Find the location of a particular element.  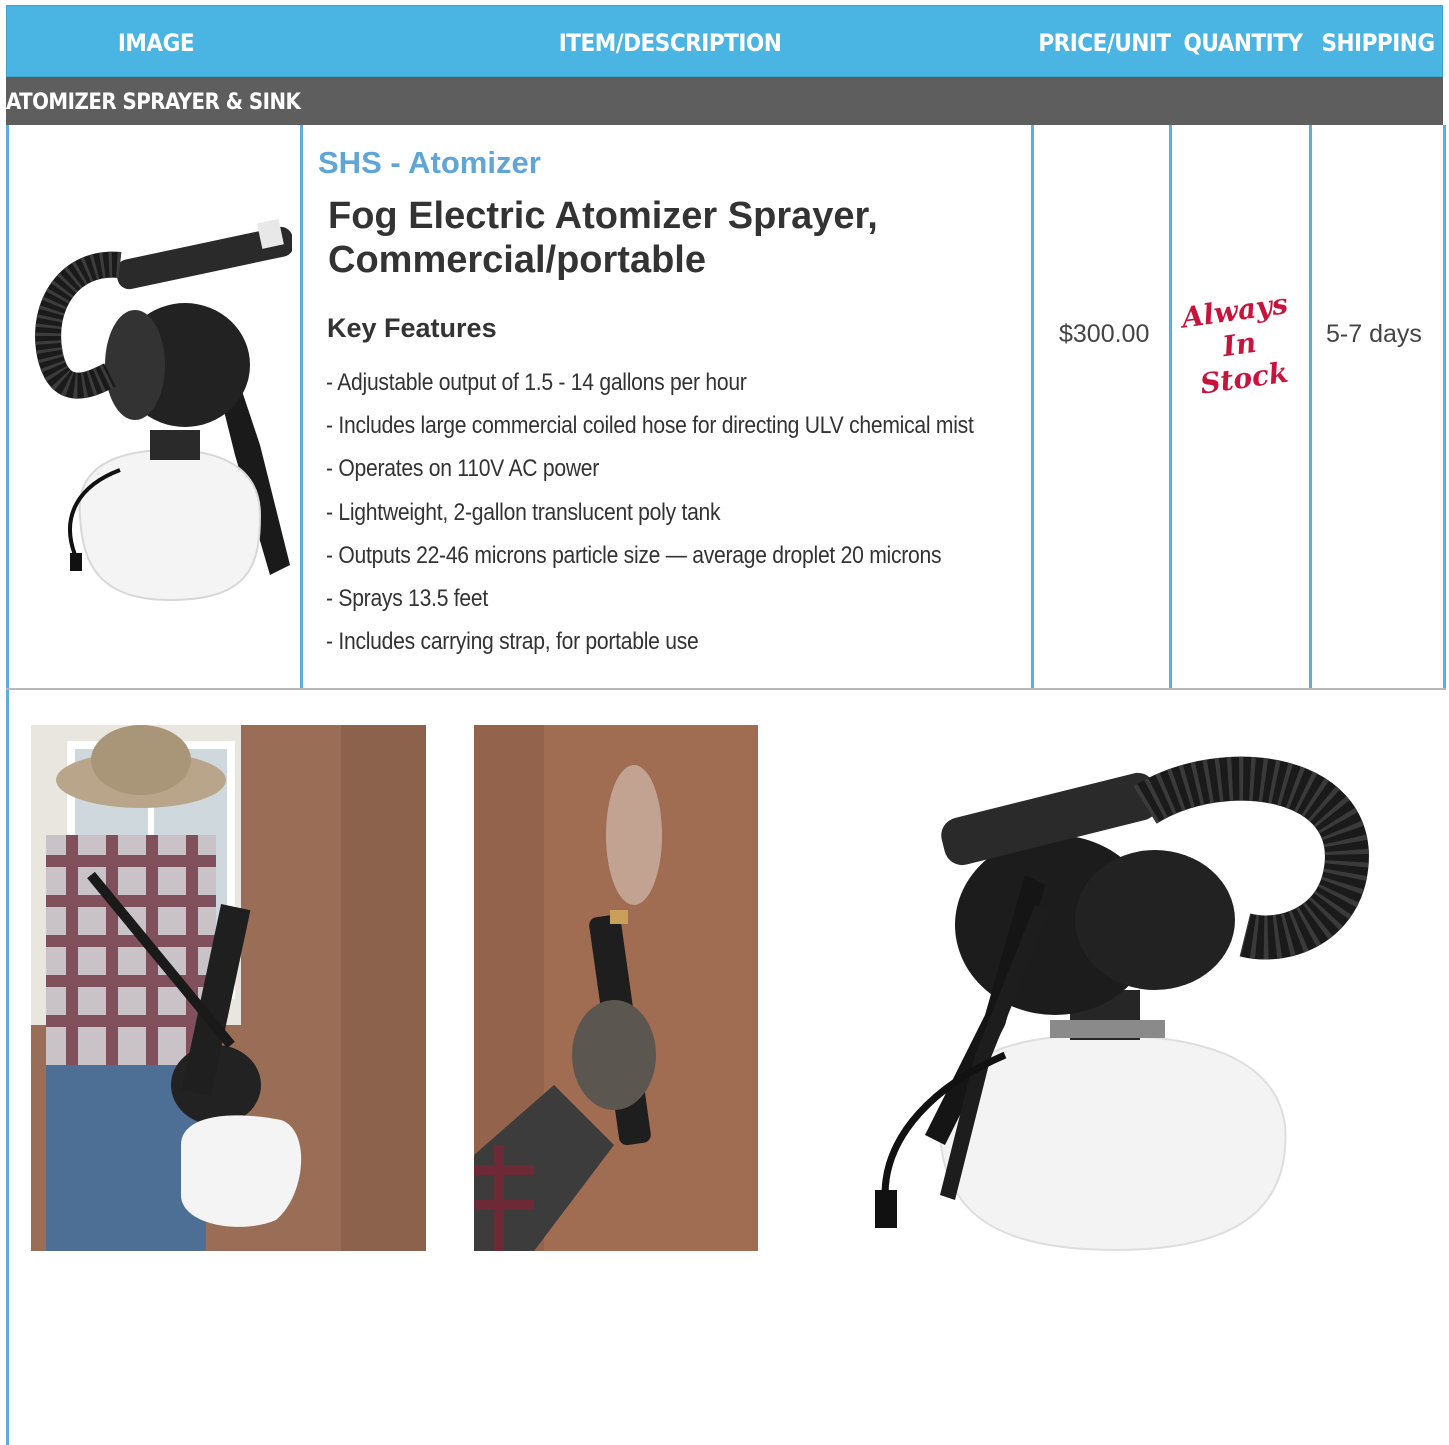

header-quantity: Quantity is located at coordinates (1243, 43).